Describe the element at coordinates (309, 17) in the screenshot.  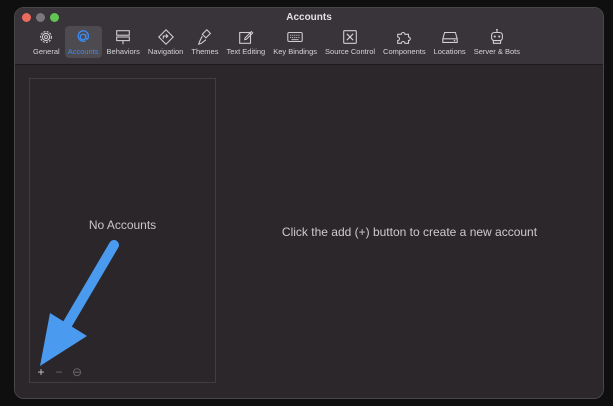
I see `window-title: Accounts` at that location.